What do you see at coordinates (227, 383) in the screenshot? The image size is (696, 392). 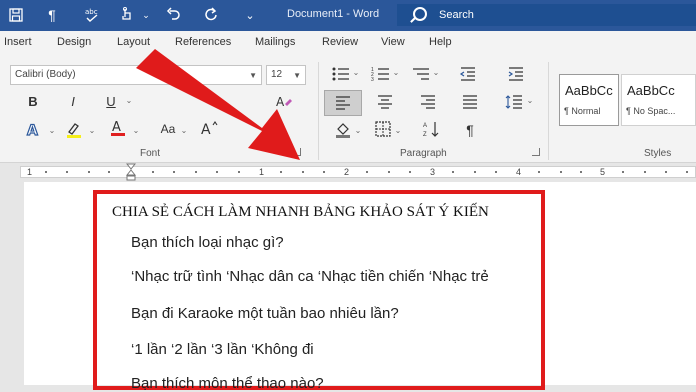 I see `document-line: Bạn thích môn thể thao nào?` at bounding box center [227, 383].